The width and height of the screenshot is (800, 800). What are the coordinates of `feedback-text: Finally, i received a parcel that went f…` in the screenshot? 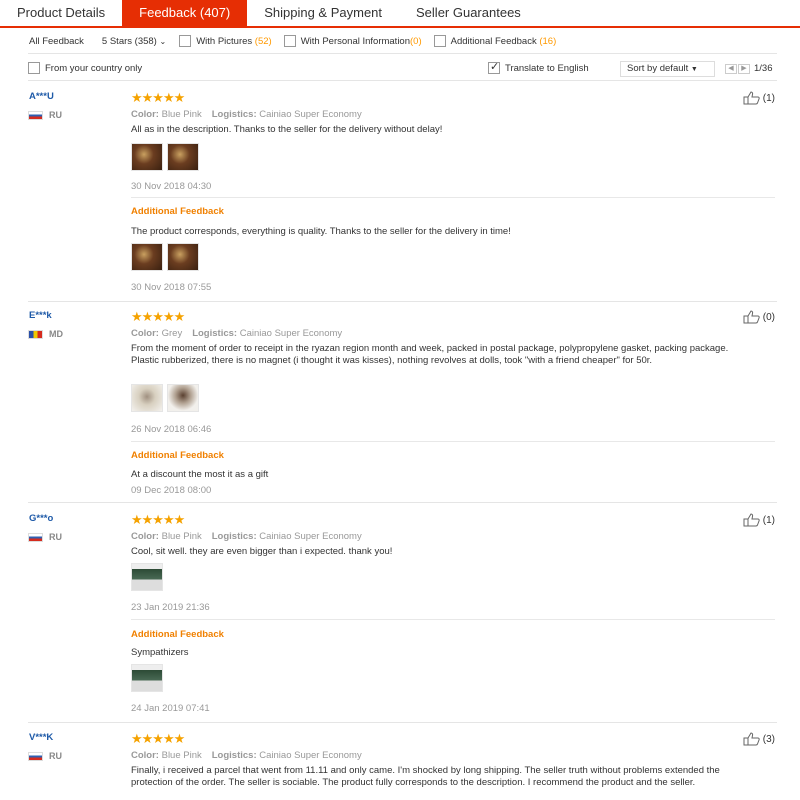 It's located at (425, 776).